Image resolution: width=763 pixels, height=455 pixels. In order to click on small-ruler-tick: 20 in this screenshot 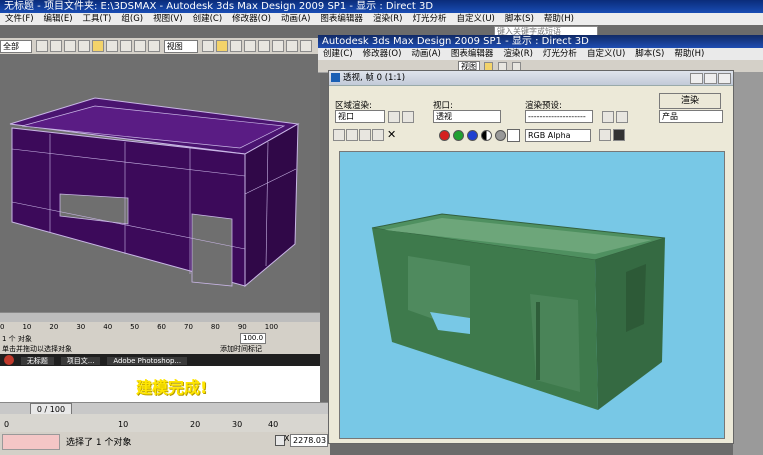, I will do `click(54, 327)`.